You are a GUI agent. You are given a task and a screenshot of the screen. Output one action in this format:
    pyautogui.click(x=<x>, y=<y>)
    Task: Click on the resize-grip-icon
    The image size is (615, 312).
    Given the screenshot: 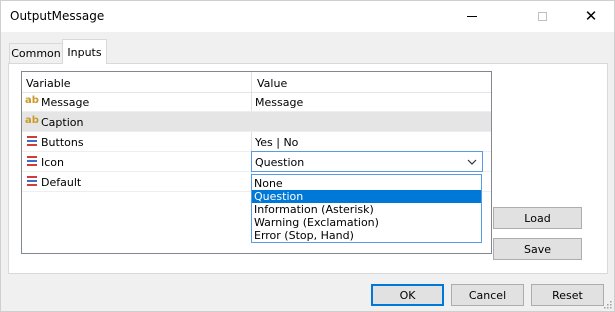 What is the action you would take?
    pyautogui.click(x=607, y=304)
    